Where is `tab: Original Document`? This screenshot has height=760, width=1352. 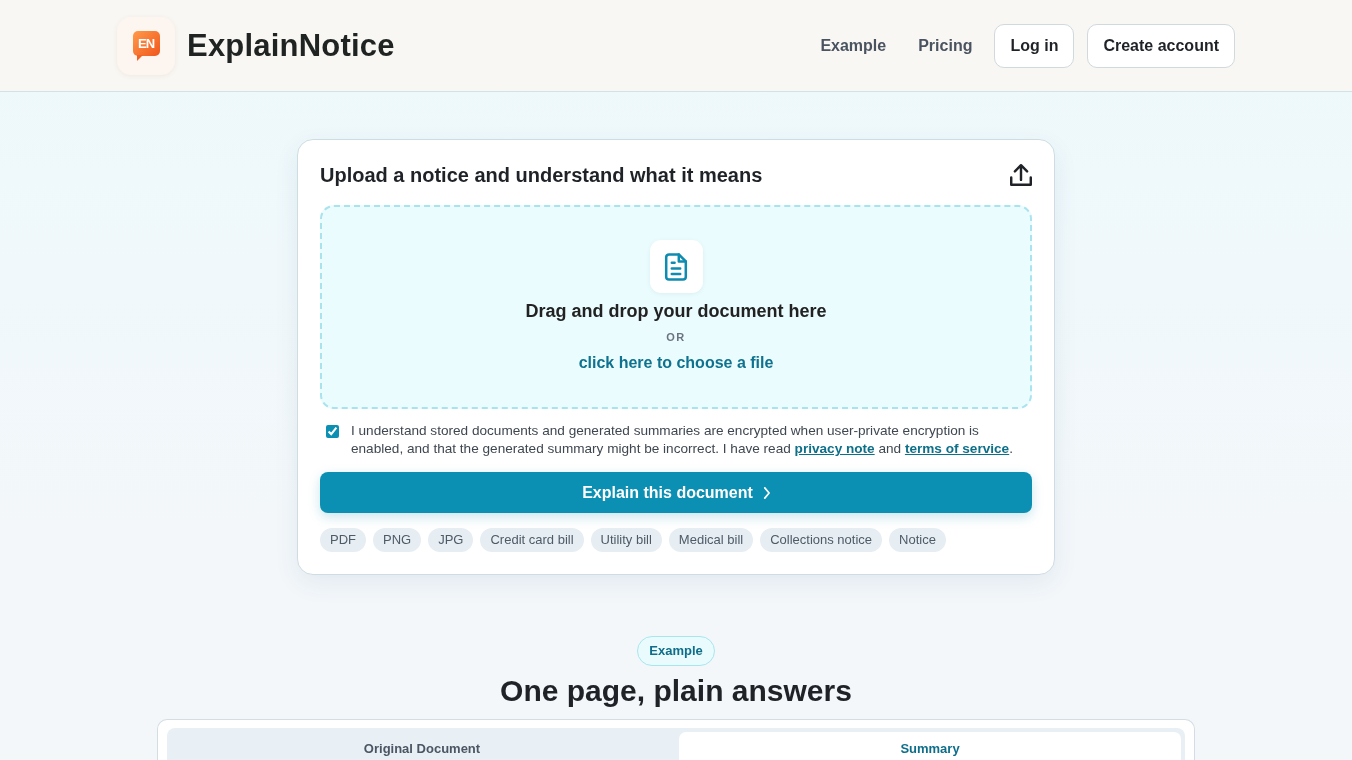
tab: Original Document is located at coordinates (422, 746).